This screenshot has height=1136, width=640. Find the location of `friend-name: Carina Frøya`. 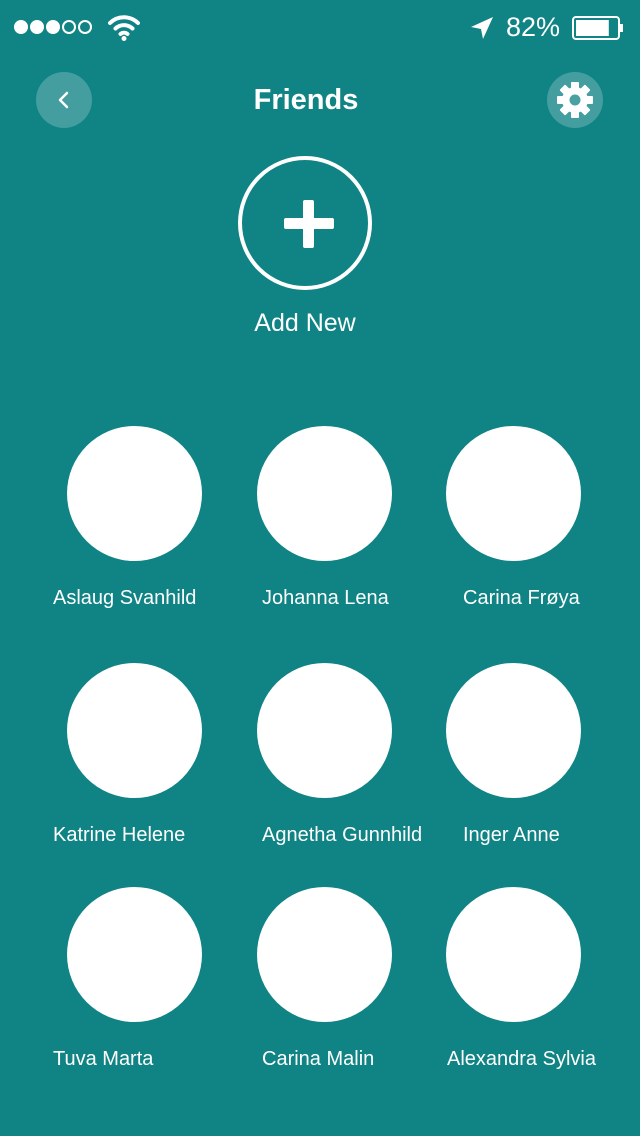

friend-name: Carina Frøya is located at coordinates (521, 598).